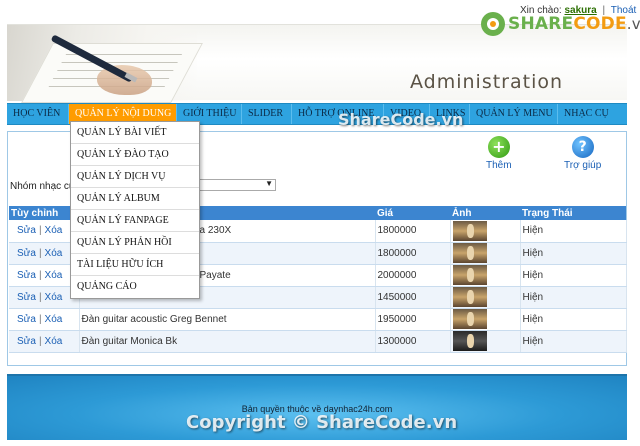  I want to click on menu-item-quan-ly-dich-vu: QUẢN LÝ DỊCH VỤ, so click(135, 177).